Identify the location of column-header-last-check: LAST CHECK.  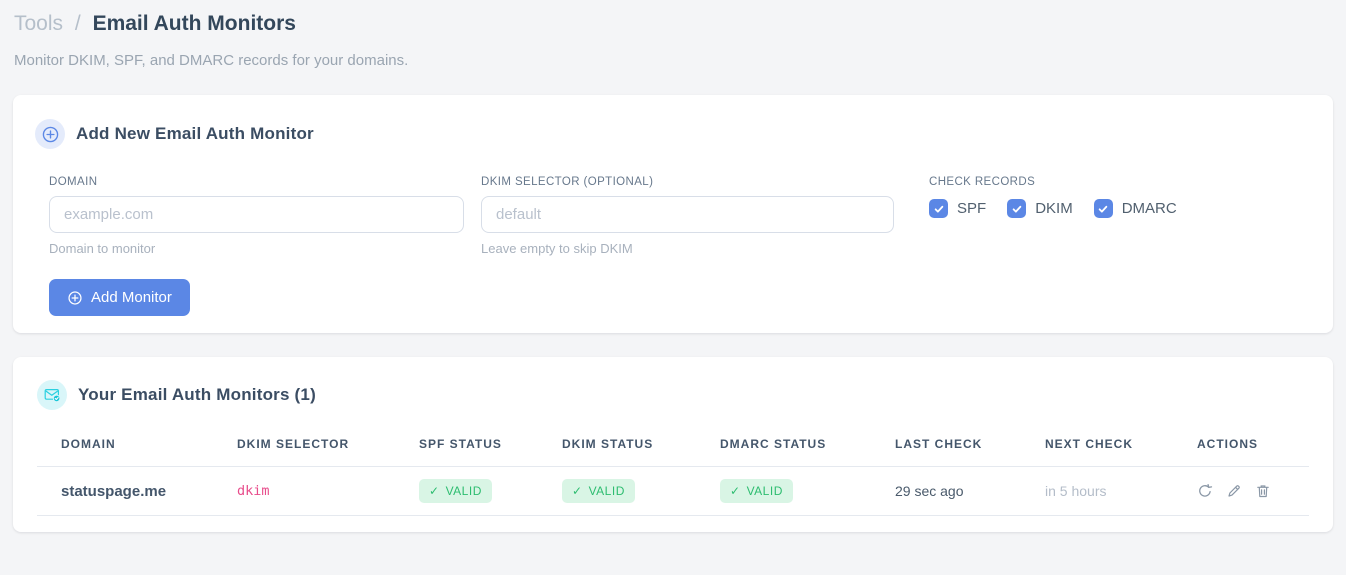
(946, 447).